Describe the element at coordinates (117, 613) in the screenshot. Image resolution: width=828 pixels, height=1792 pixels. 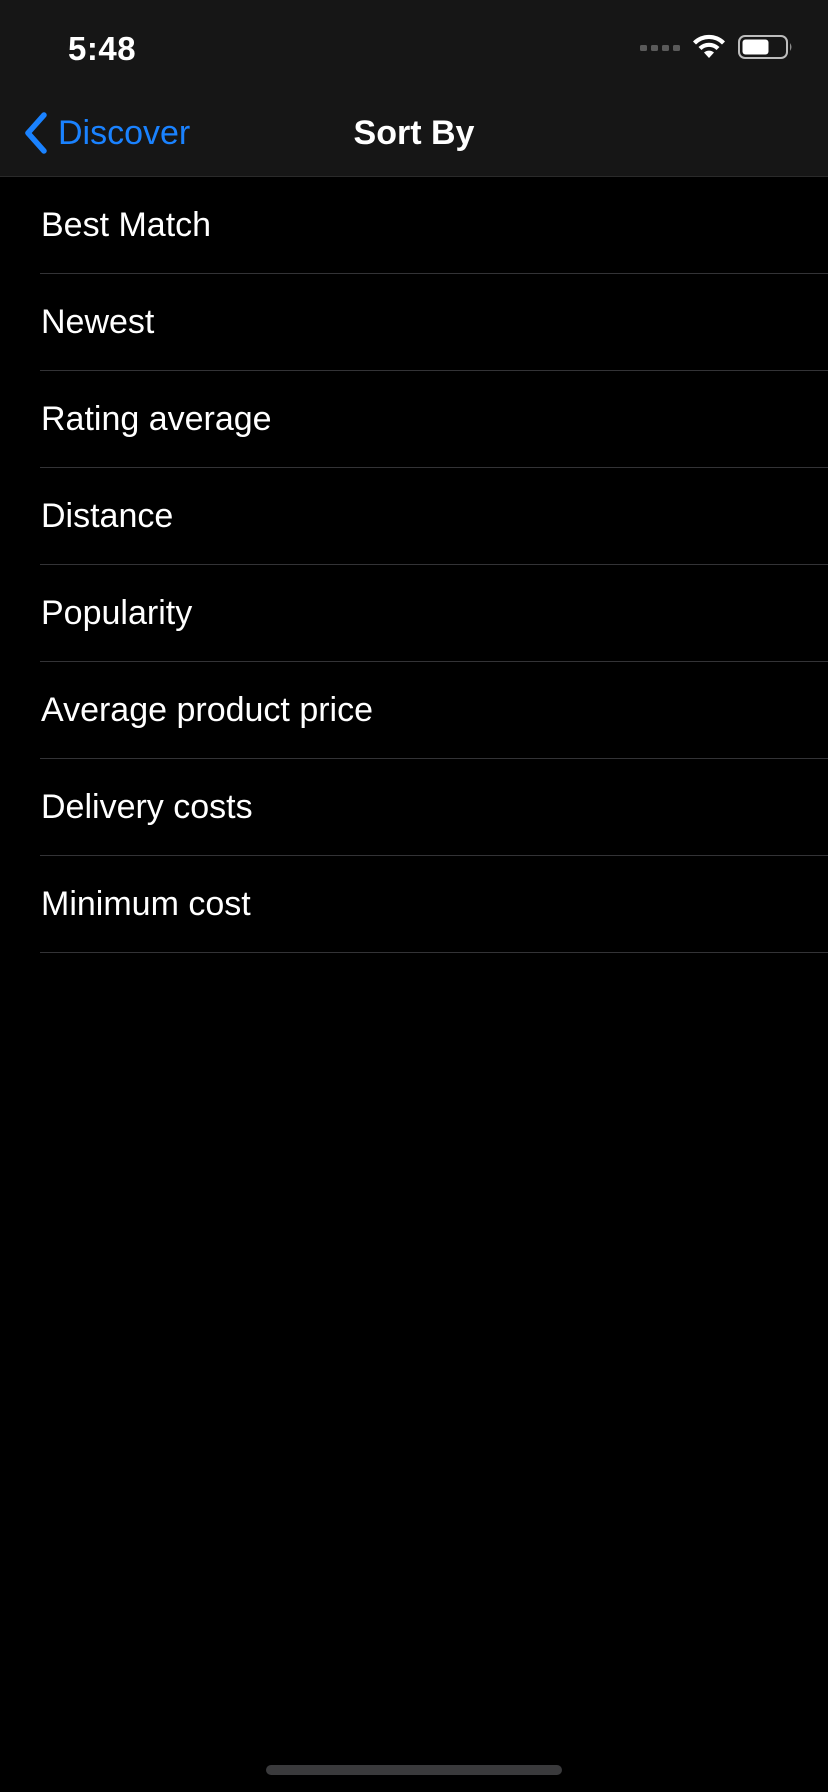
I see `sort-option-label: Popularity` at that location.